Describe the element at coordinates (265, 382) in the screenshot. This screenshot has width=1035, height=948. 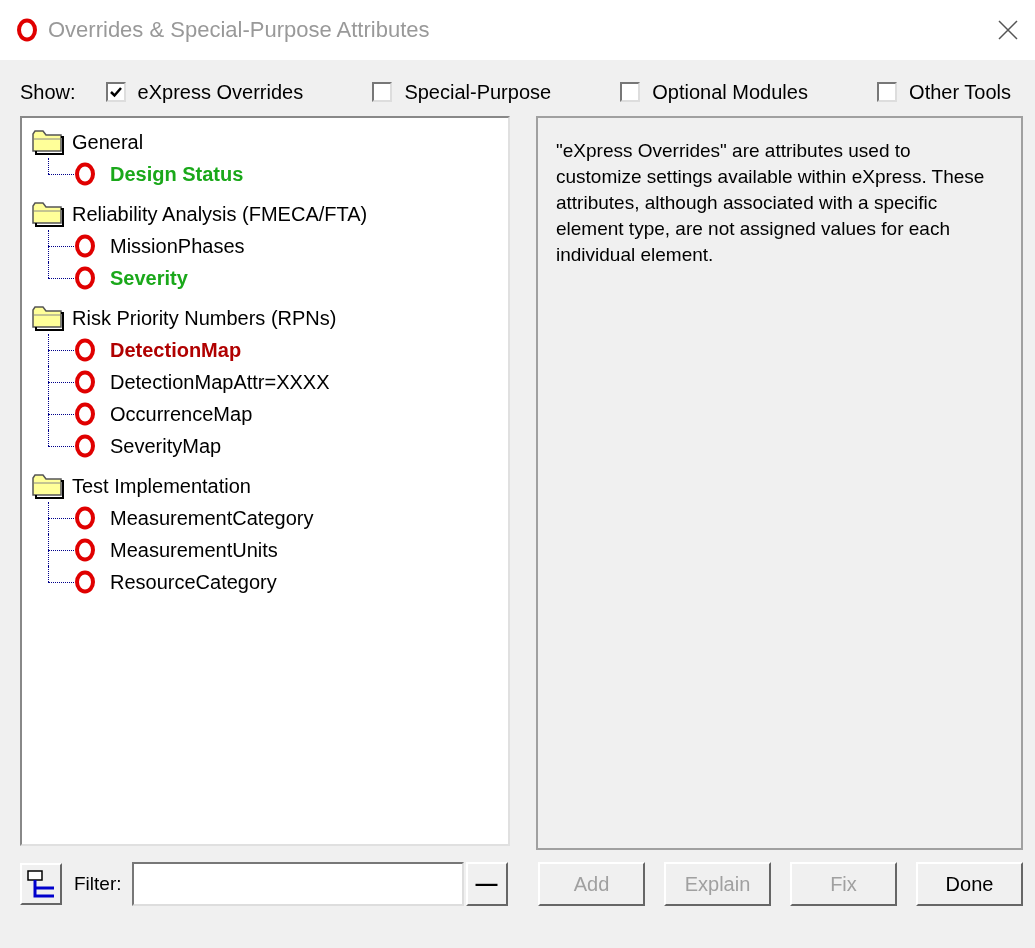
I see `tree-item: DetectionMapAttr=XXXX` at that location.